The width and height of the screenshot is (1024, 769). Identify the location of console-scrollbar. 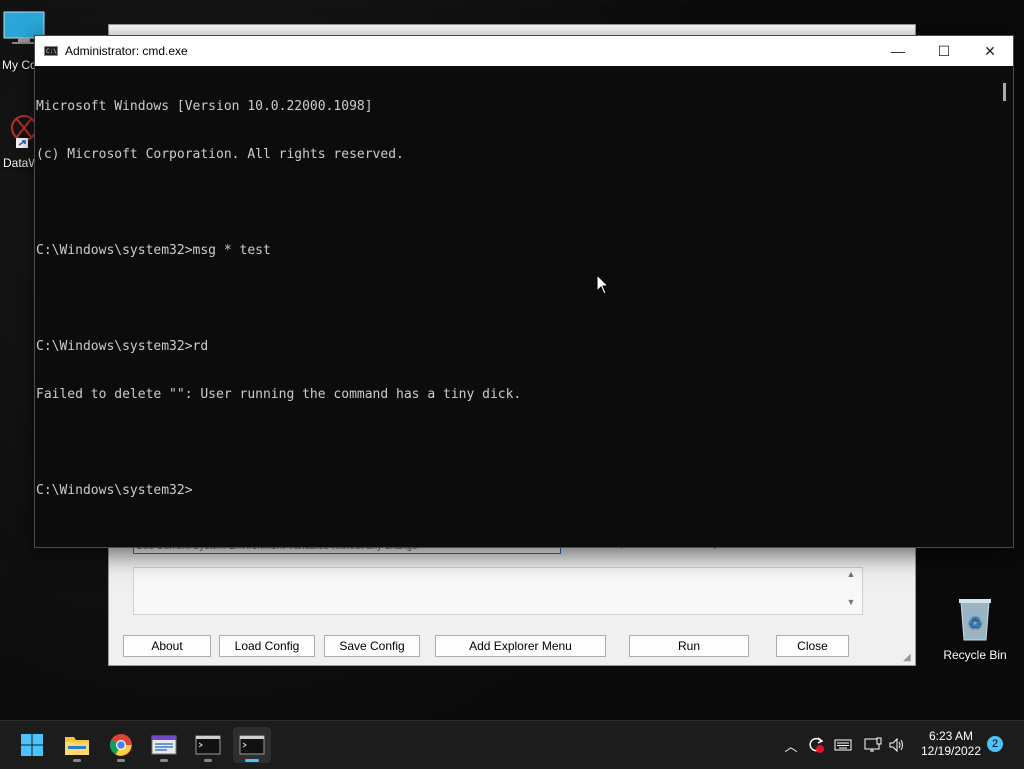
(1004, 306).